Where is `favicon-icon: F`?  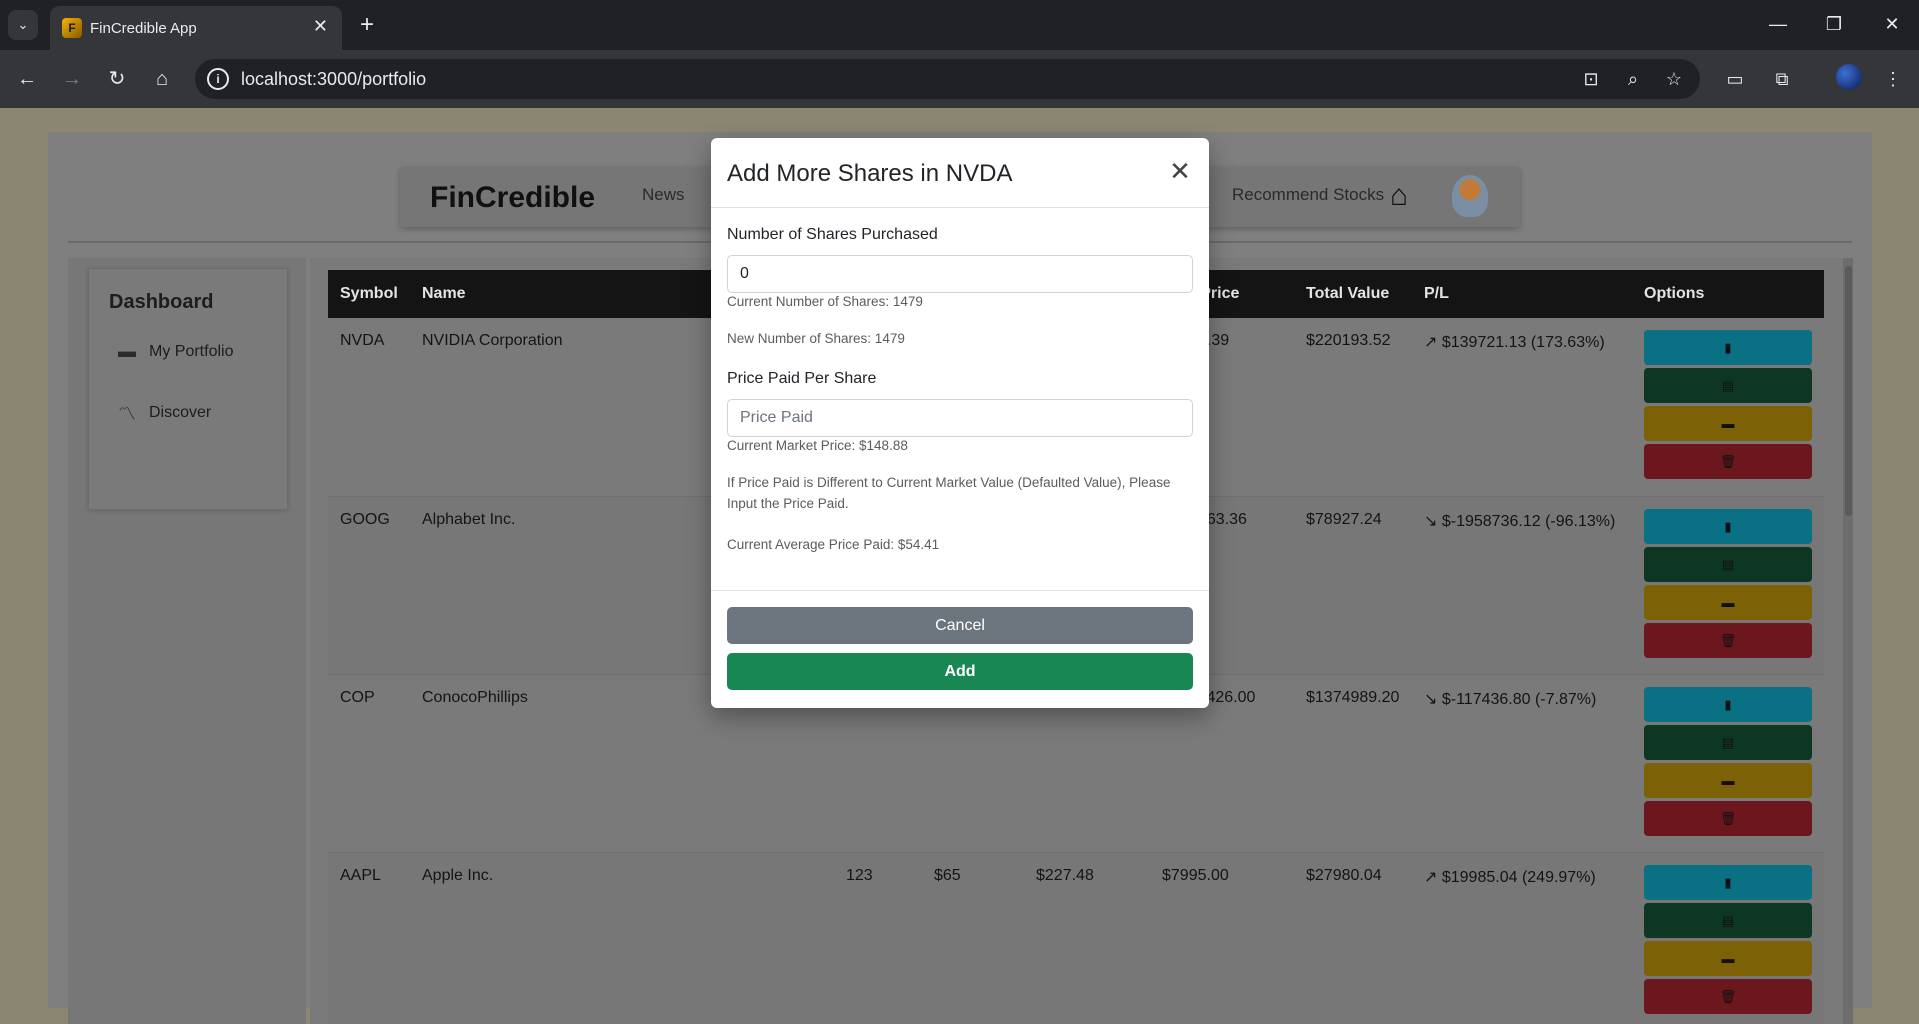
favicon-icon: F is located at coordinates (72, 28).